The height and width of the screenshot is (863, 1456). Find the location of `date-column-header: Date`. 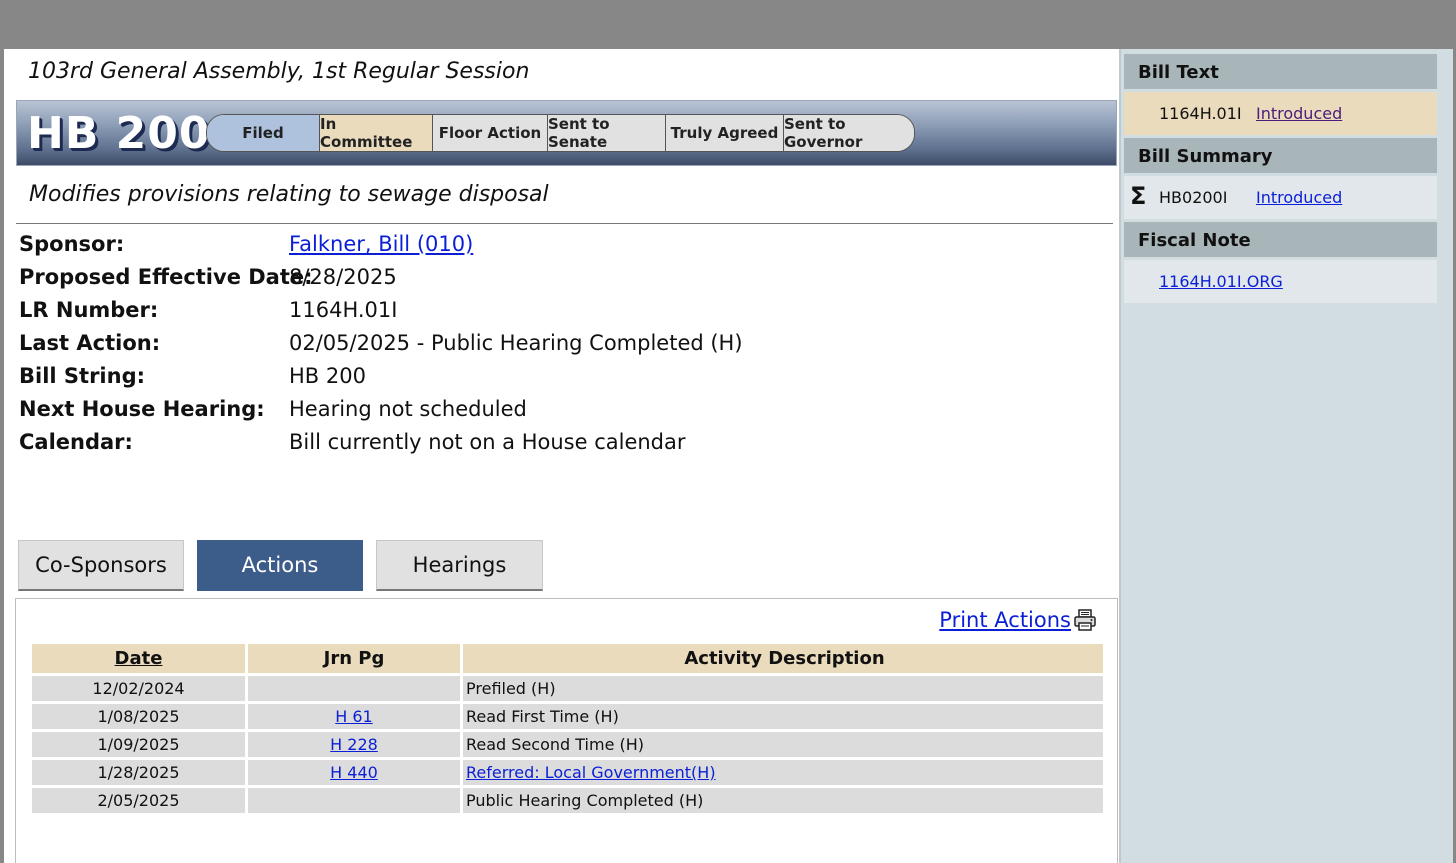

date-column-header: Date is located at coordinates (138, 658).